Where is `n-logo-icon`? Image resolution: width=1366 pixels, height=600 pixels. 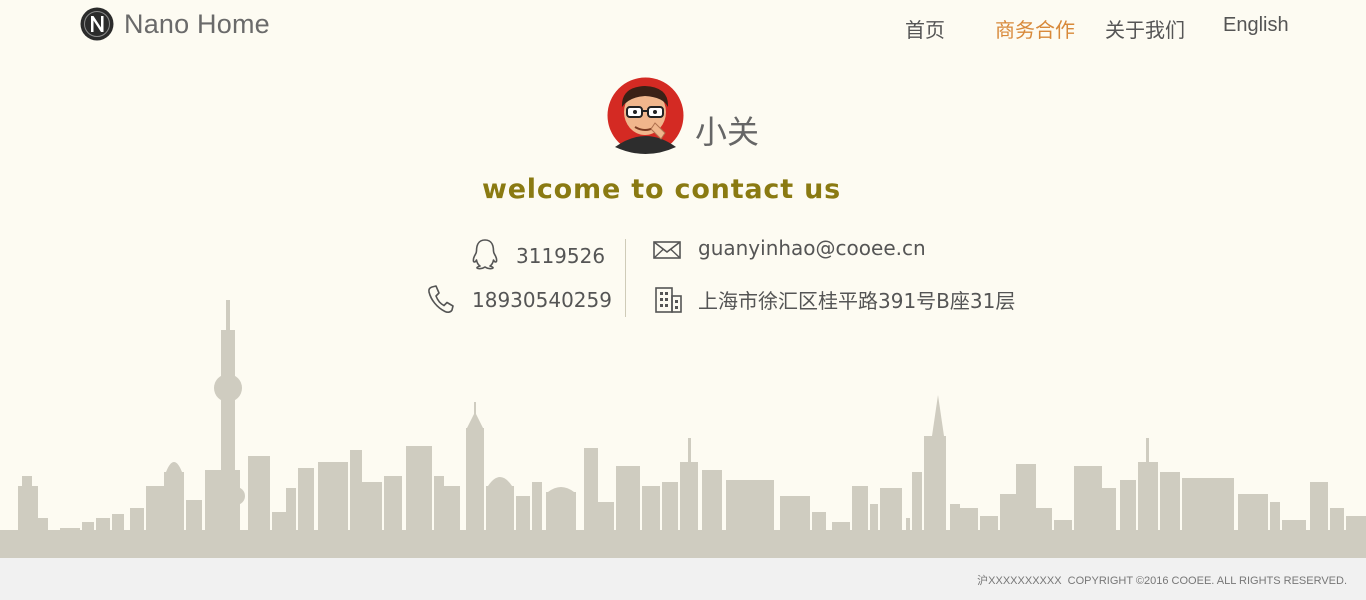 n-logo-icon is located at coordinates (97, 24).